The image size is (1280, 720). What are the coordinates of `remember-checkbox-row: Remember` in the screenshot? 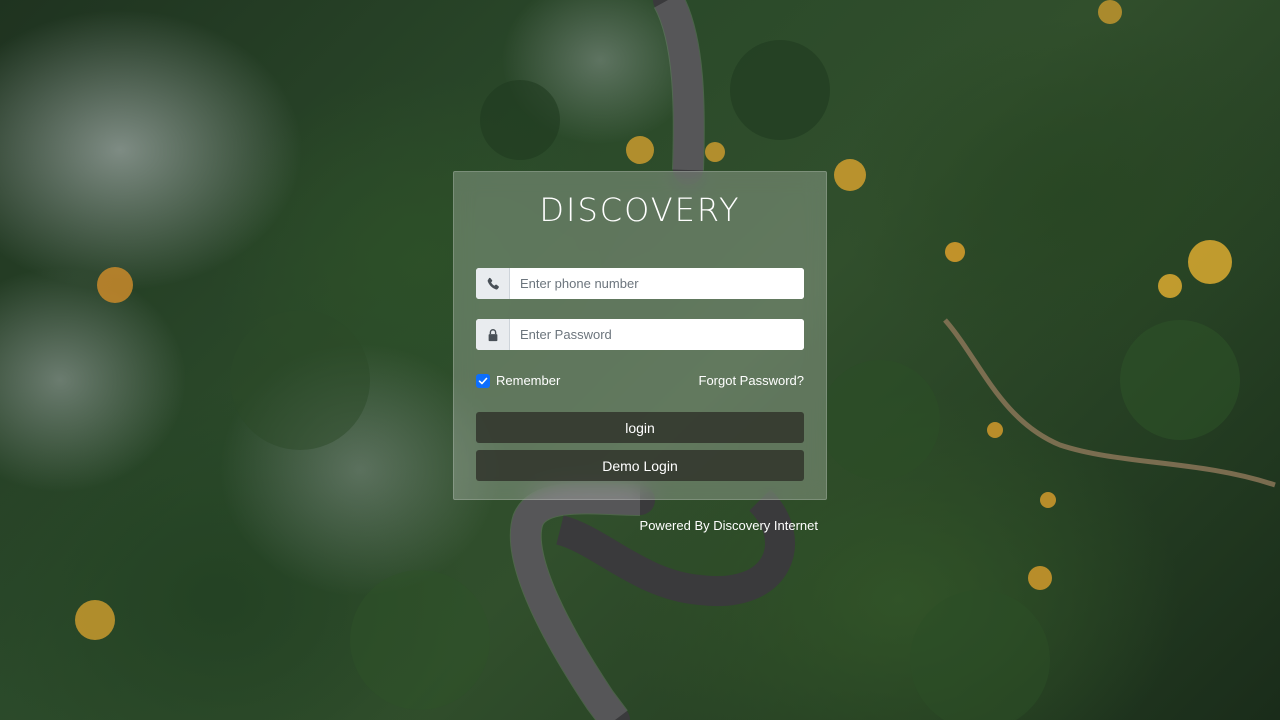 It's located at (518, 380).